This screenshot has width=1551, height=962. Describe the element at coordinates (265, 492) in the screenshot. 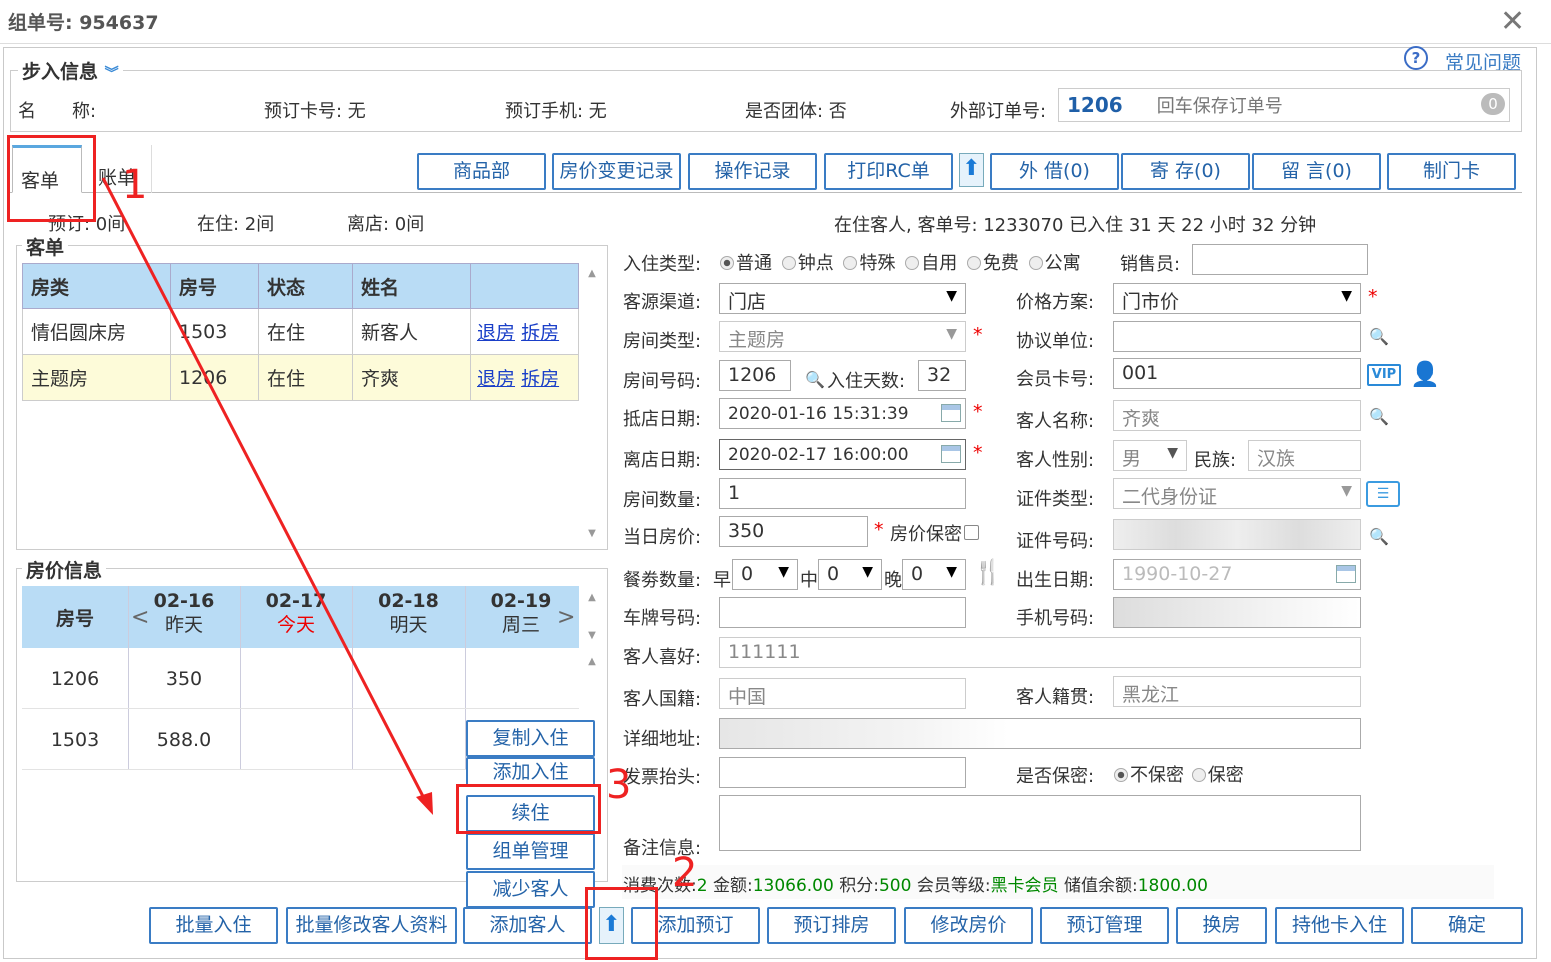

I see `annotation-arrow-line` at that location.